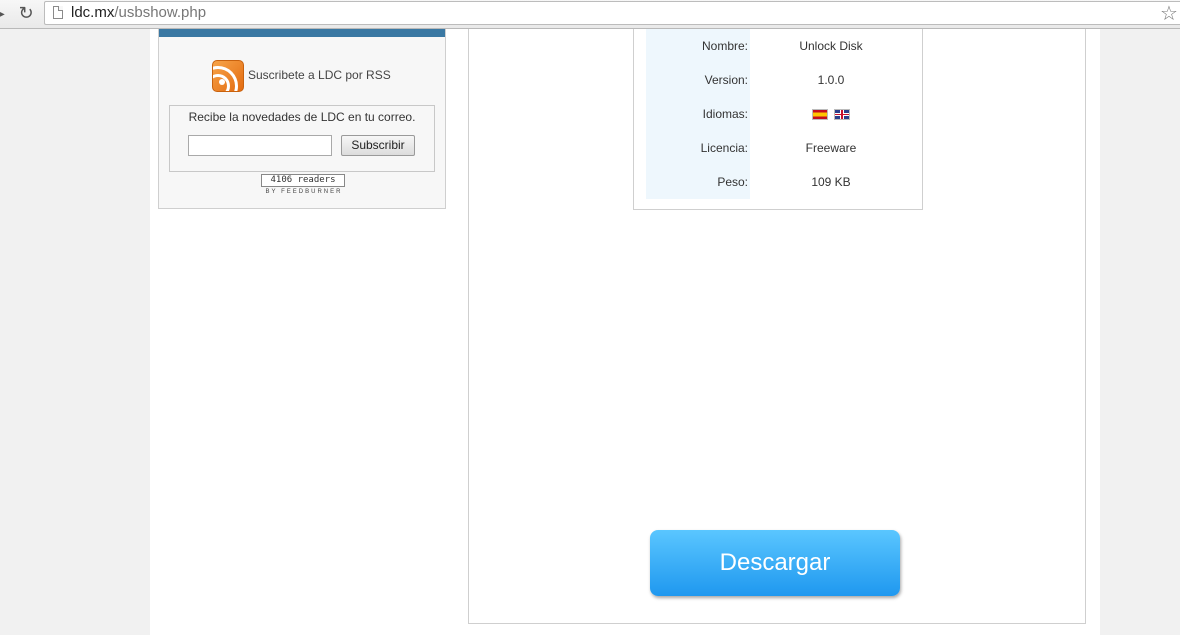 This screenshot has height=635, width=1180. What do you see at coordinates (698, 182) in the screenshot?
I see `info-label: Peso:` at bounding box center [698, 182].